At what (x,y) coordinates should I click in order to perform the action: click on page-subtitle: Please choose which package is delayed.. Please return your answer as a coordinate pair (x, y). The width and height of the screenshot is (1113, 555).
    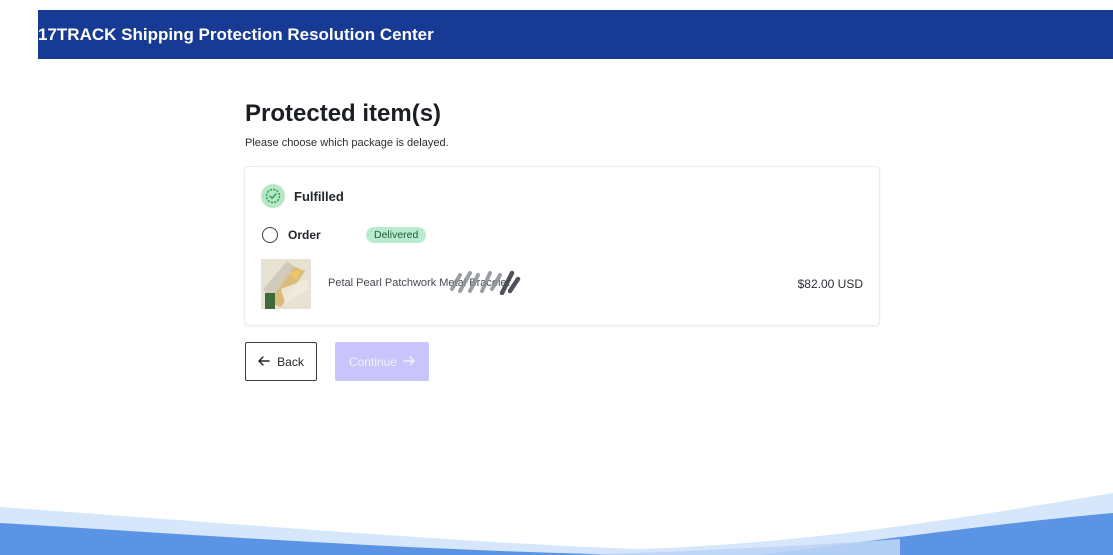
    Looking at the image, I should click on (347, 143).